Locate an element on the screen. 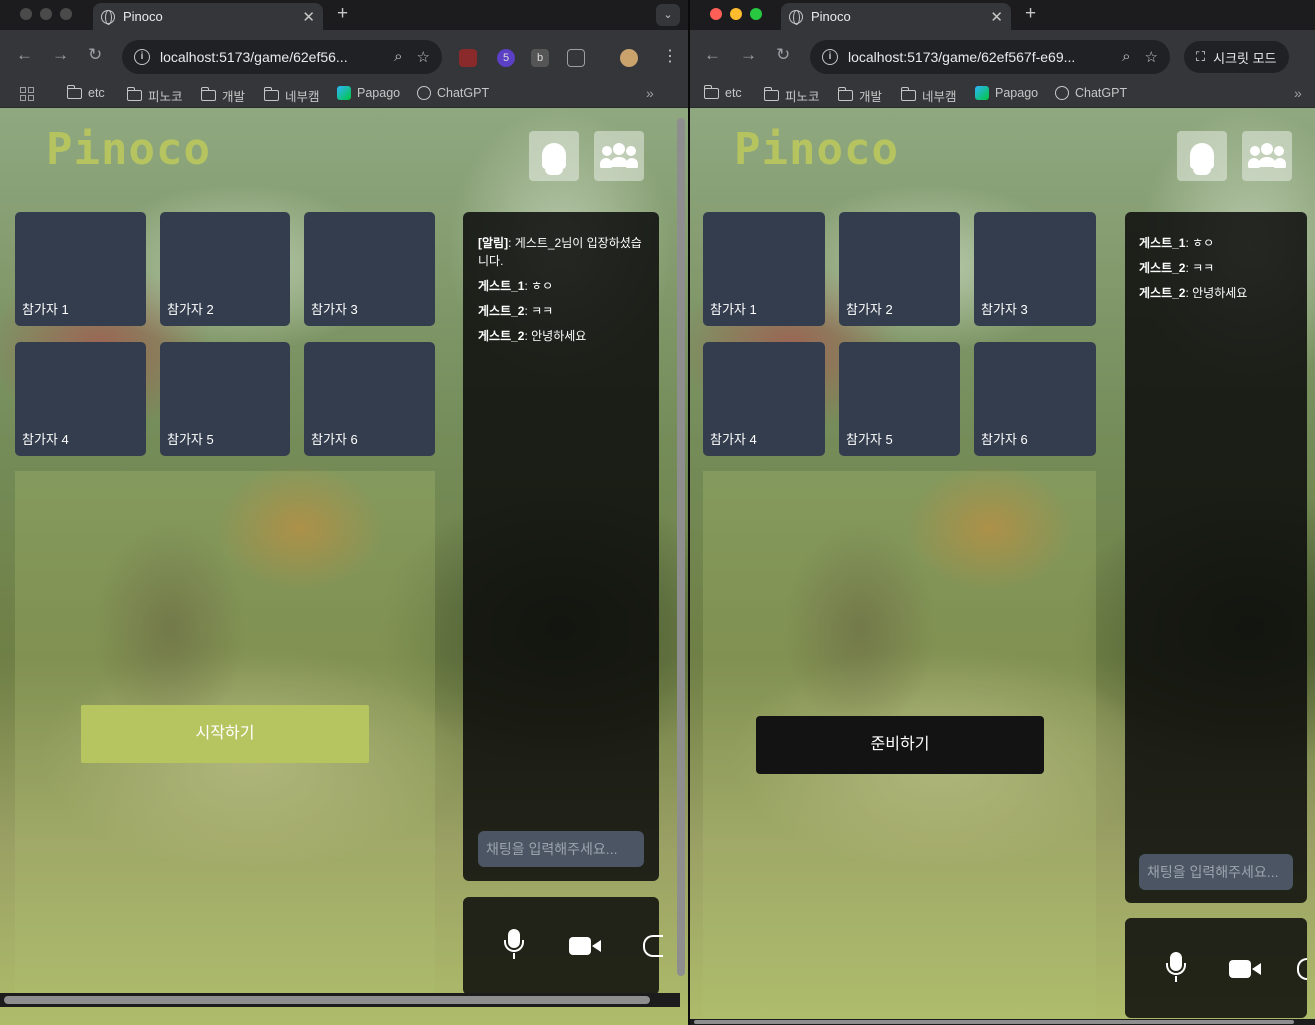 The image size is (1315, 1025). participant-label: 참가자 4 is located at coordinates (45, 439).